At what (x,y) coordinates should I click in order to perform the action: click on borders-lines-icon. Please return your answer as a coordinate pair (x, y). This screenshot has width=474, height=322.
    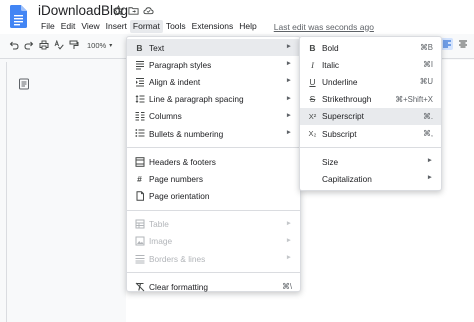
    Looking at the image, I should click on (139, 258).